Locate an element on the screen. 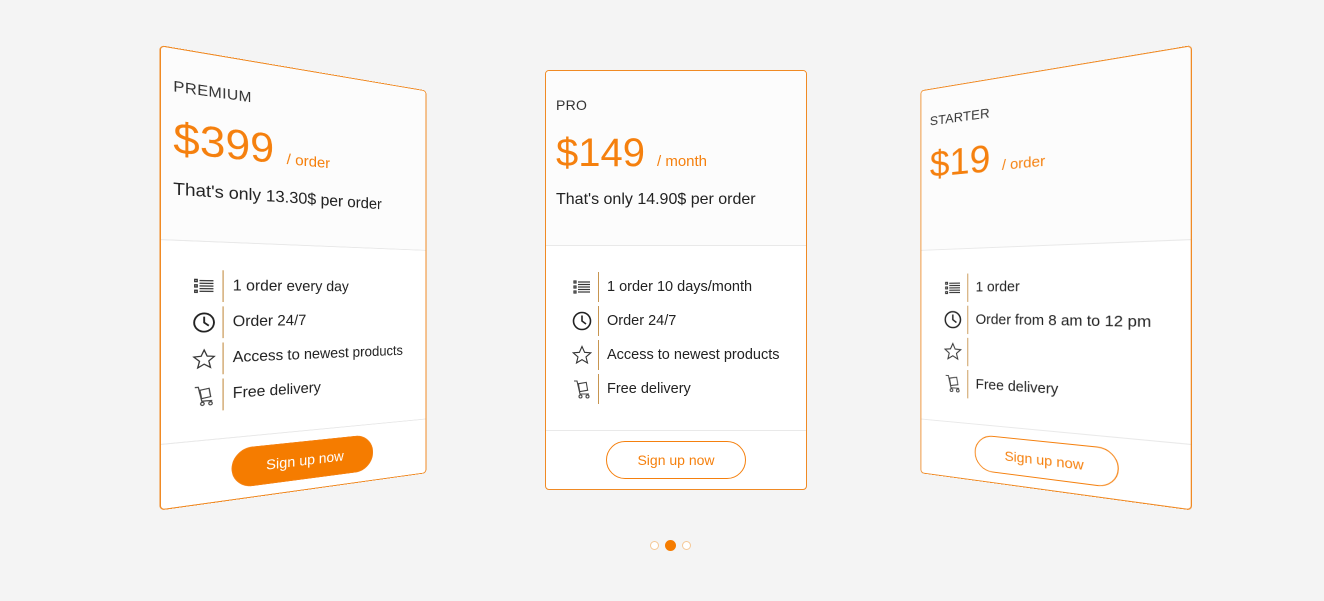 This screenshot has width=1324, height=601. card-header: STARTER $19 / order is located at coordinates (1055, 148).